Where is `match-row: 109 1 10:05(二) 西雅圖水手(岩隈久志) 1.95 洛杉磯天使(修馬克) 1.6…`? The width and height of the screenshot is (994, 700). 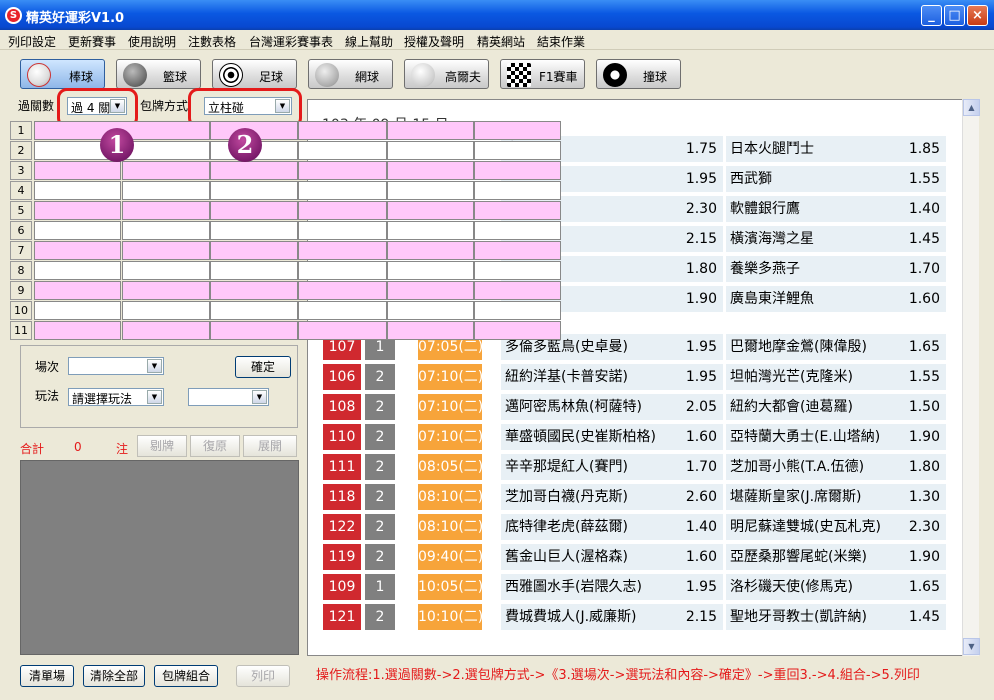
match-row: 109 1 10:05(二) 西雅圖水手(岩隈久志) 1.95 洛杉磯天使(修馬克) 1.6… is located at coordinates (636, 587).